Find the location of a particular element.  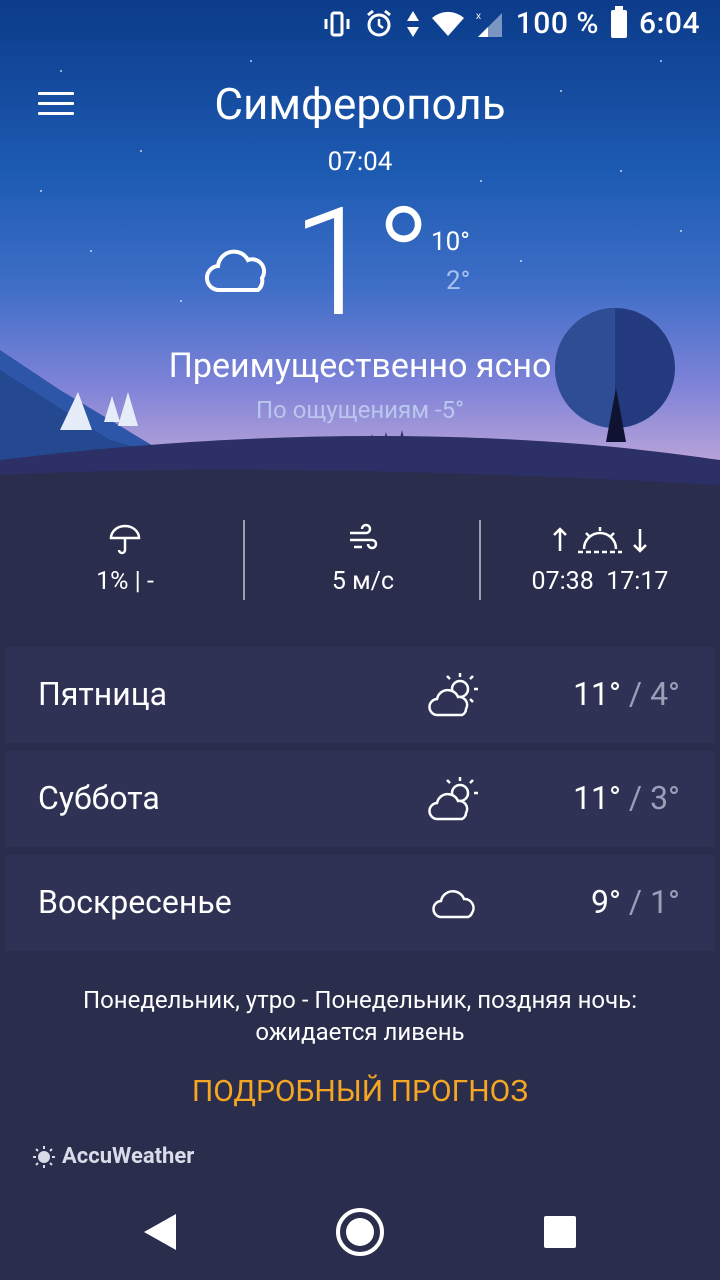

sunrise-sunset-icon is located at coordinates (600, 540).